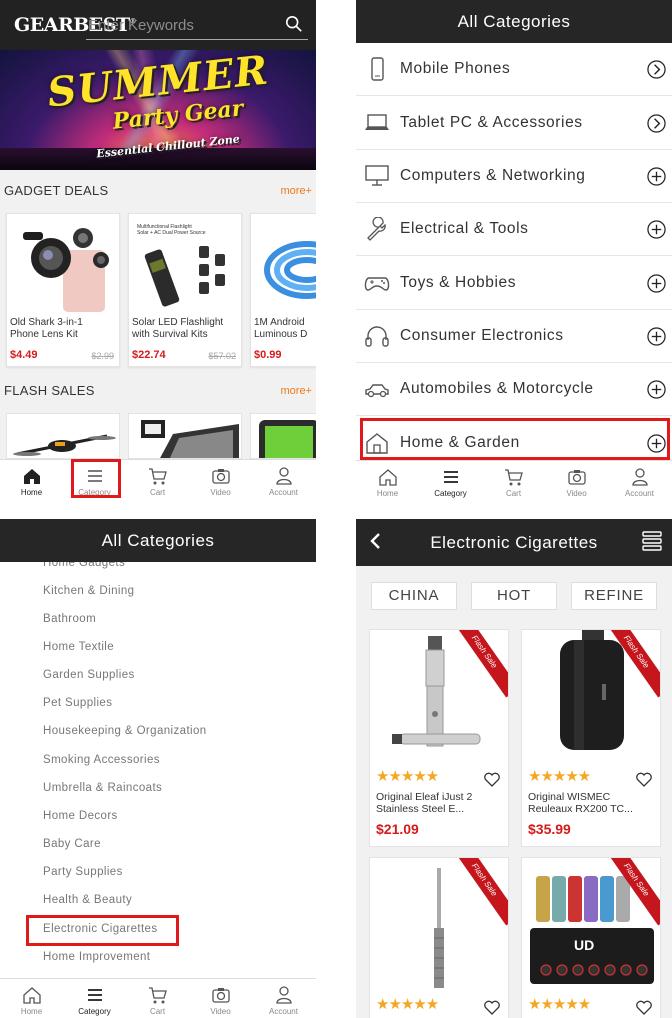 The width and height of the screenshot is (672, 1018). I want to click on subcategory-item: Housekeeping & Organization, so click(125, 731).